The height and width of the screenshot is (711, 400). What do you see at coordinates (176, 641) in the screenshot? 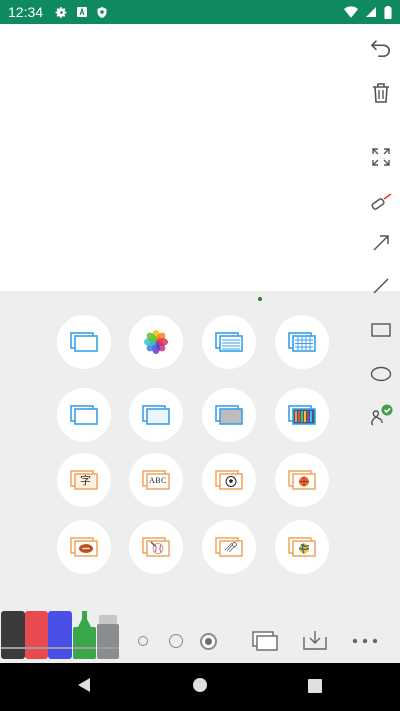
I see `size-medium` at bounding box center [176, 641].